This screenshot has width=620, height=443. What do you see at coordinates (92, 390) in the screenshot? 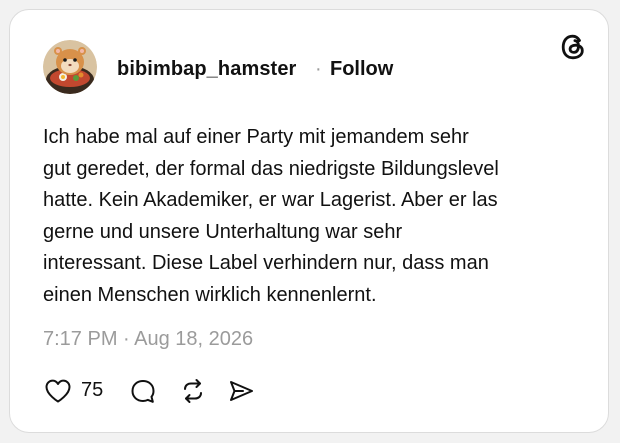
I see `like-count: 75` at bounding box center [92, 390].